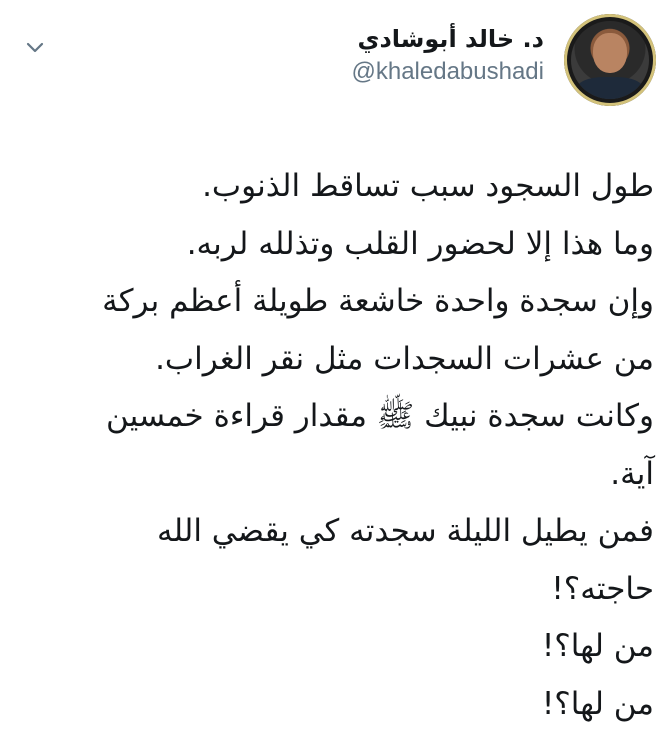  I want to click on avatar-shirt, so click(610, 88).